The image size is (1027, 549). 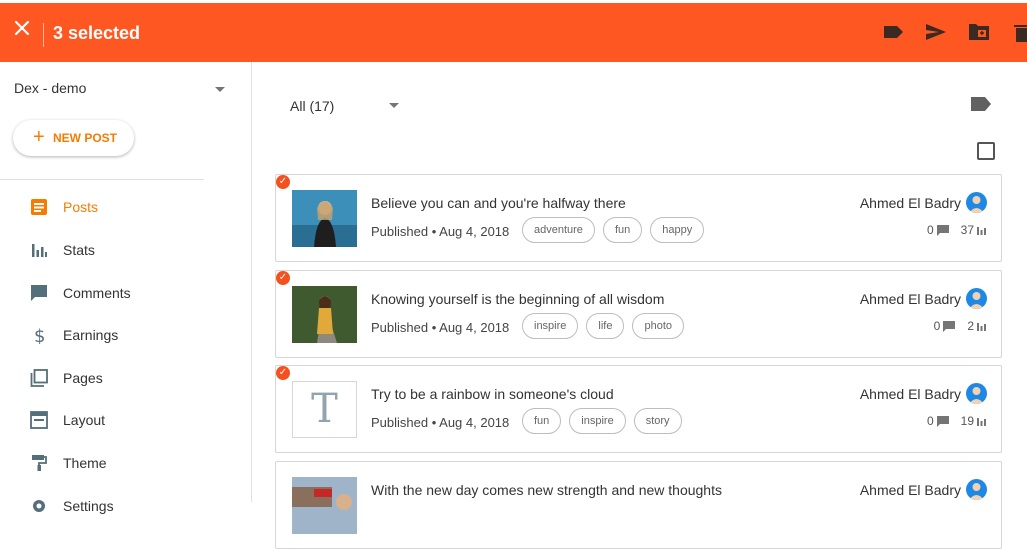 I want to click on sidebar-item-label: Theme, so click(x=85, y=463).